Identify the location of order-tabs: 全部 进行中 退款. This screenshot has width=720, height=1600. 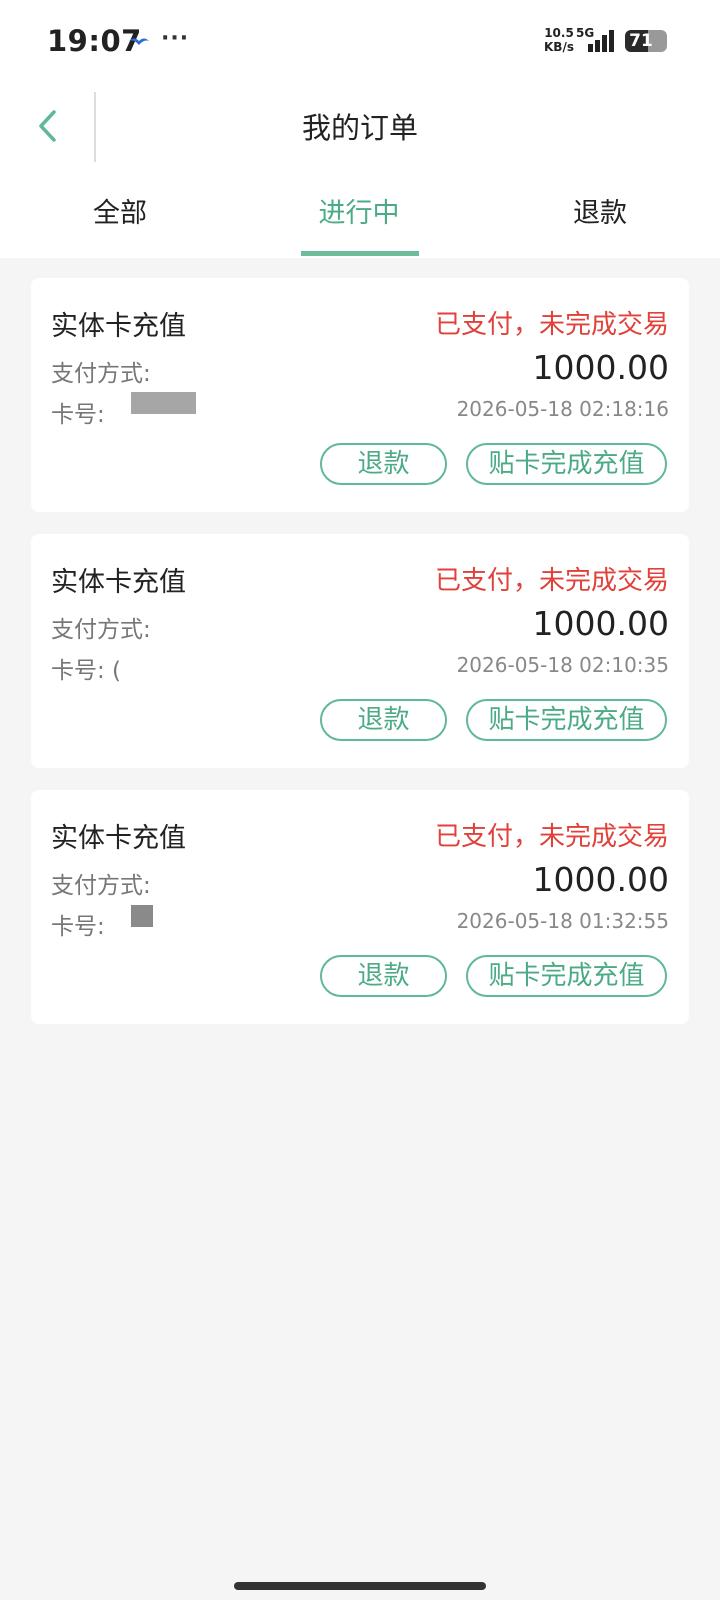
(360, 221).